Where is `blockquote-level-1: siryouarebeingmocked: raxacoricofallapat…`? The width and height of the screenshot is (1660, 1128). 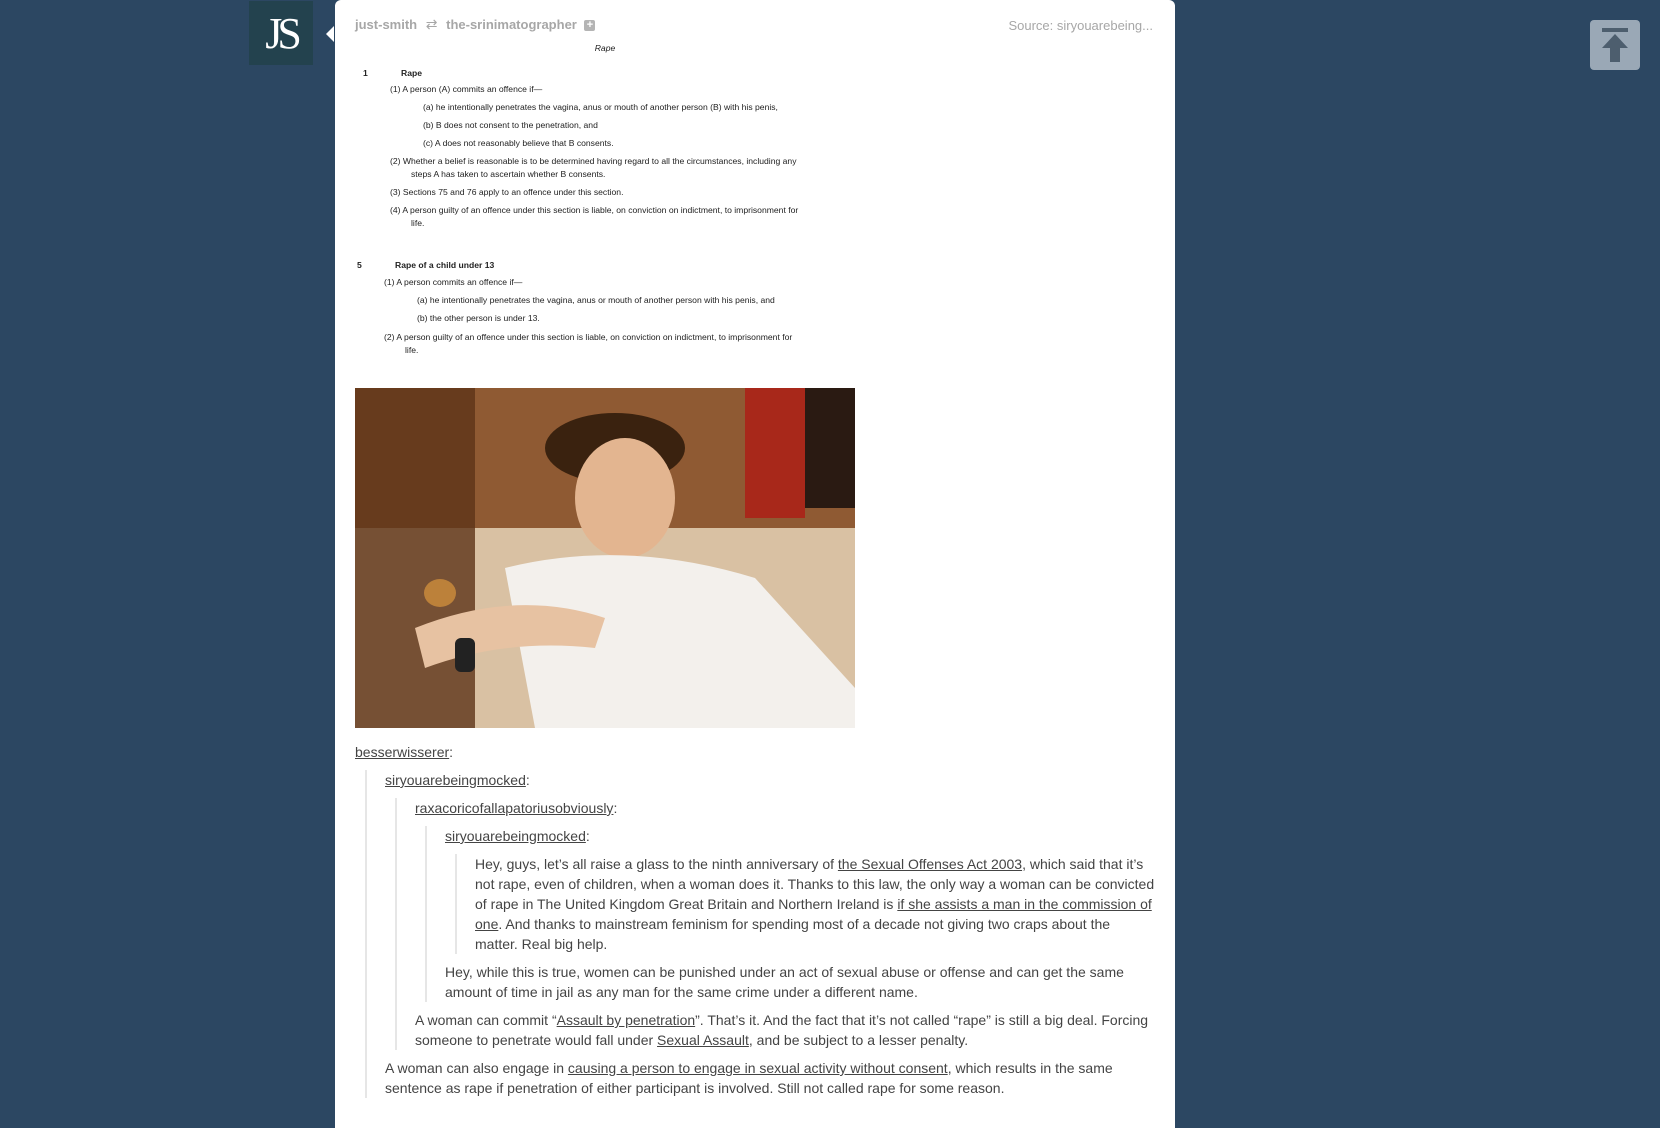 blockquote-level-1: siryouarebeingmocked: raxacoricofallapat… is located at coordinates (760, 934).